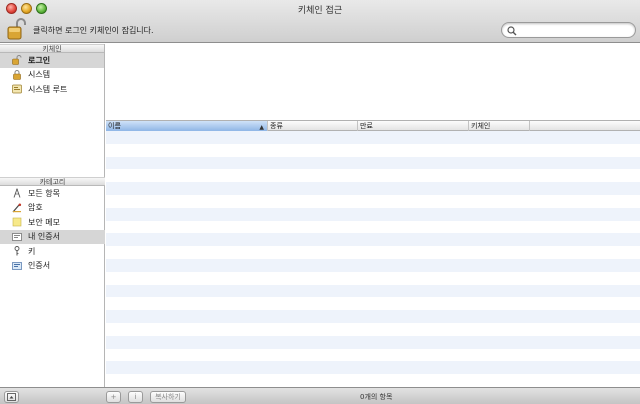 Image resolution: width=640 pixels, height=404 pixels. I want to click on sidebar-item-login: 로그인, so click(52, 60).